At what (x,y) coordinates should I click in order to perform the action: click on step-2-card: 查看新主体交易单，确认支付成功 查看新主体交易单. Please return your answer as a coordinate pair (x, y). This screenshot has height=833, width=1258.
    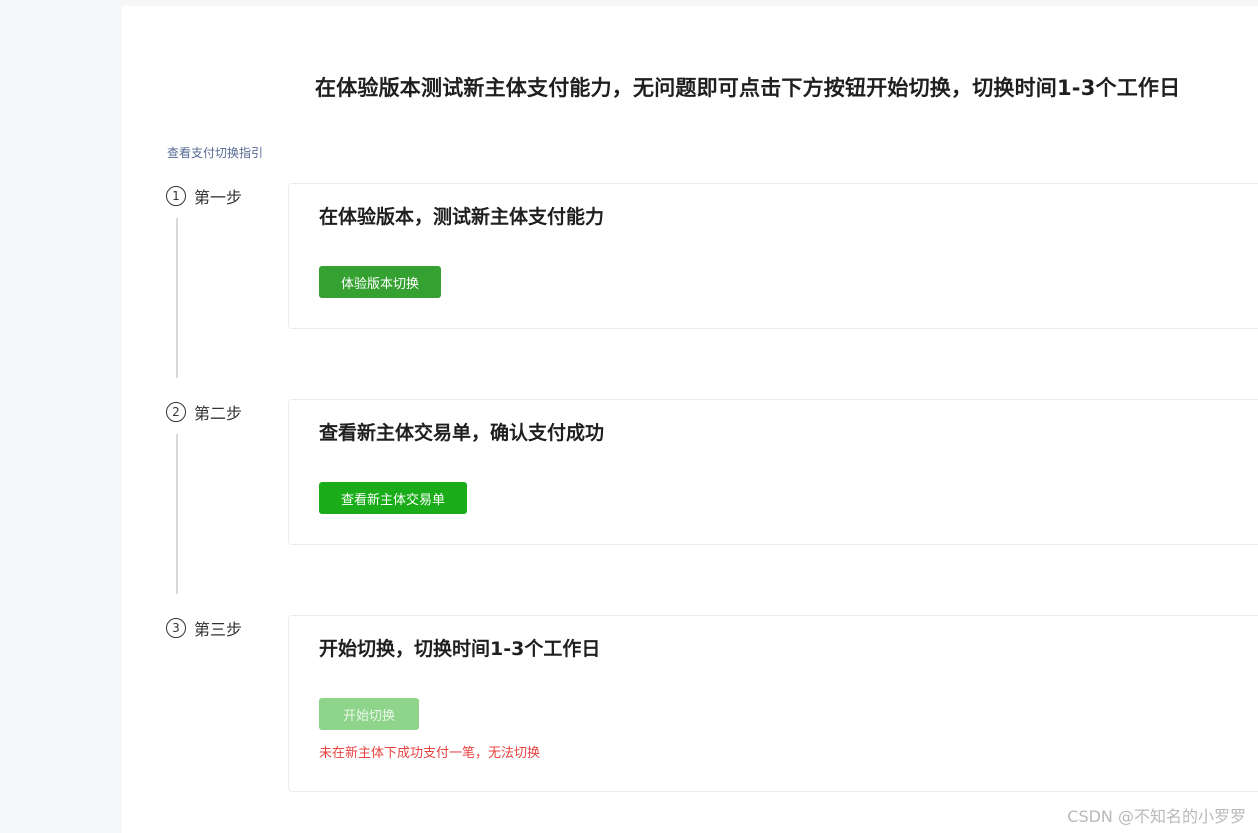
    Looking at the image, I should click on (773, 472).